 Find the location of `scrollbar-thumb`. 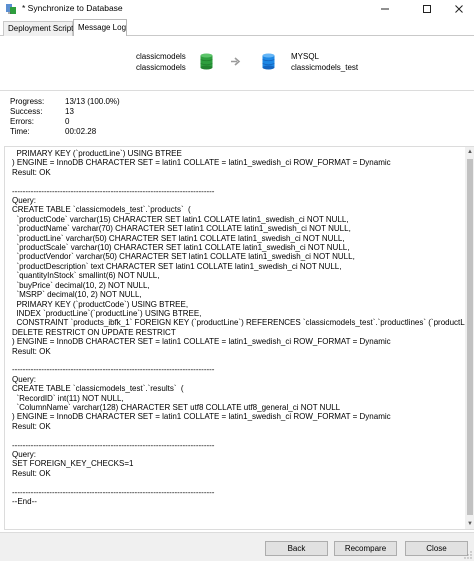

scrollbar-thumb is located at coordinates (470, 337).